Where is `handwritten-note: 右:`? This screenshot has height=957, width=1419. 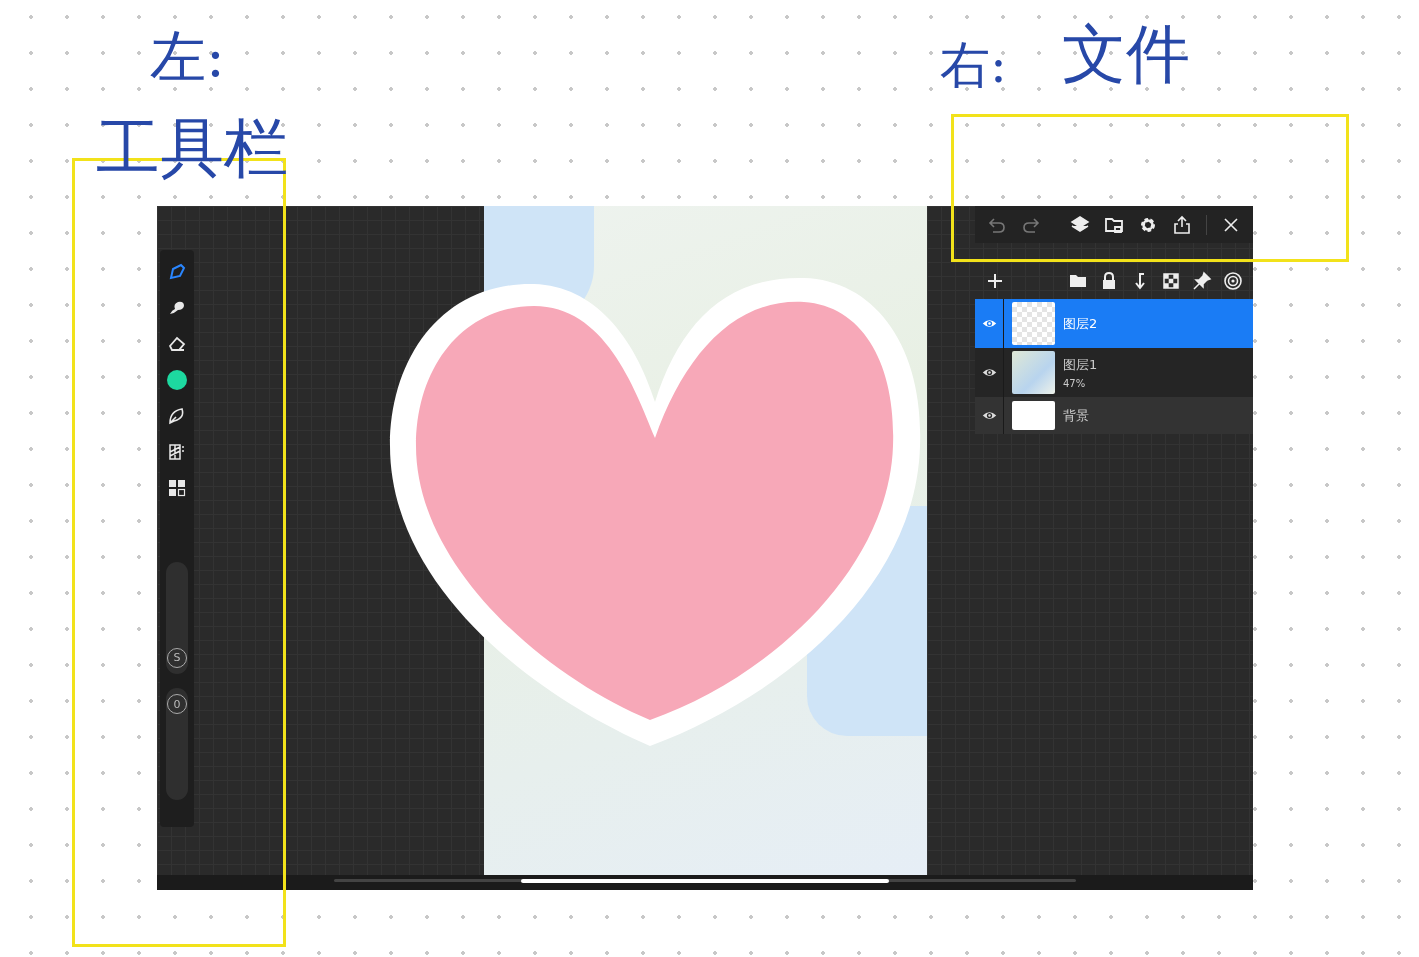
handwritten-note: 右: is located at coordinates (973, 65).